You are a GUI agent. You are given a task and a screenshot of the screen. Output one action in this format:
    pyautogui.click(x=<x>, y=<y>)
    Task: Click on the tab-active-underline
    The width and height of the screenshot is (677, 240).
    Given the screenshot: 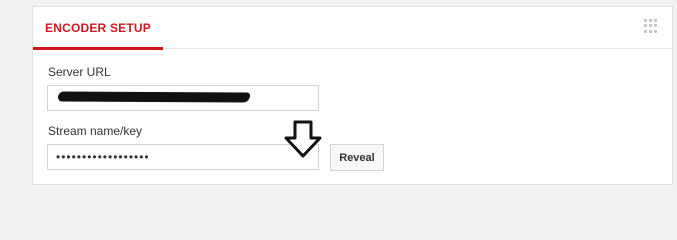 What is the action you would take?
    pyautogui.click(x=98, y=48)
    